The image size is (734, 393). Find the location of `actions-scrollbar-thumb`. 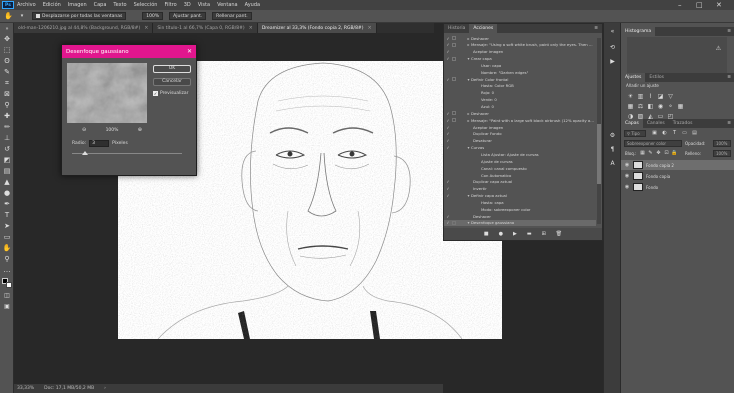

actions-scrollbar-thumb is located at coordinates (599, 154).